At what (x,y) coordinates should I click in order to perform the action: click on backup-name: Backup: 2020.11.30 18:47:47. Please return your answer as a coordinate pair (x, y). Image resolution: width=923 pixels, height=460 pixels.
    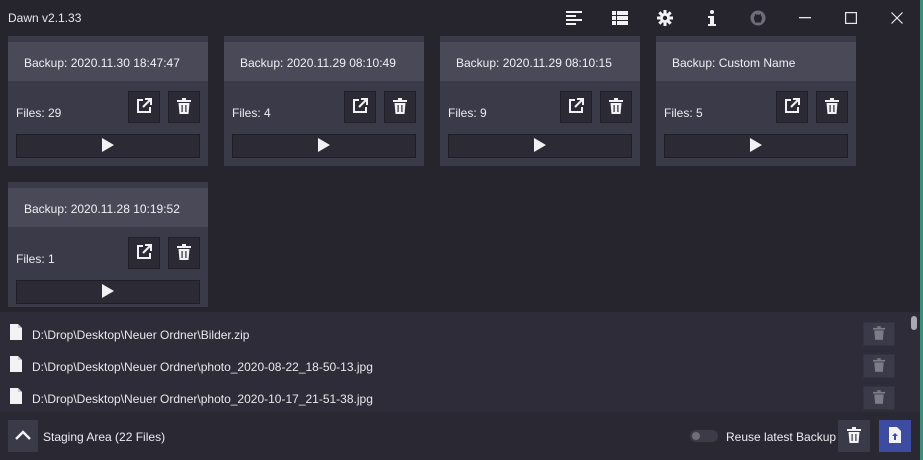
    Looking at the image, I should click on (108, 61).